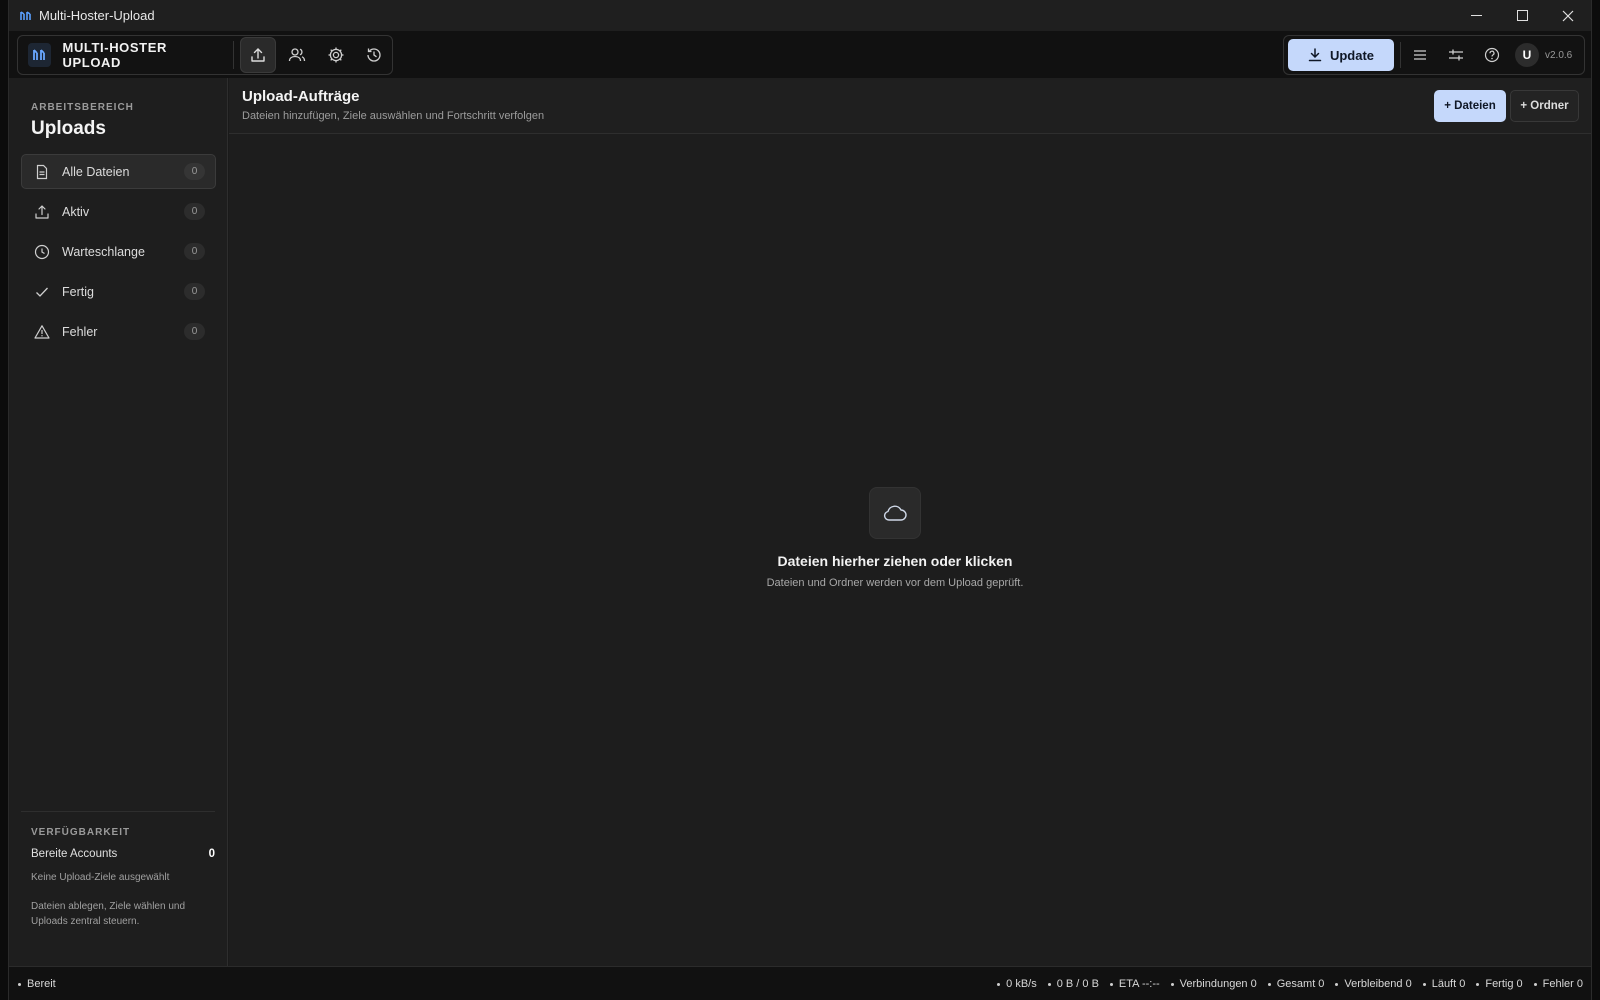 The image size is (1600, 1000). What do you see at coordinates (895, 513) in the screenshot?
I see `cloud-icon` at bounding box center [895, 513].